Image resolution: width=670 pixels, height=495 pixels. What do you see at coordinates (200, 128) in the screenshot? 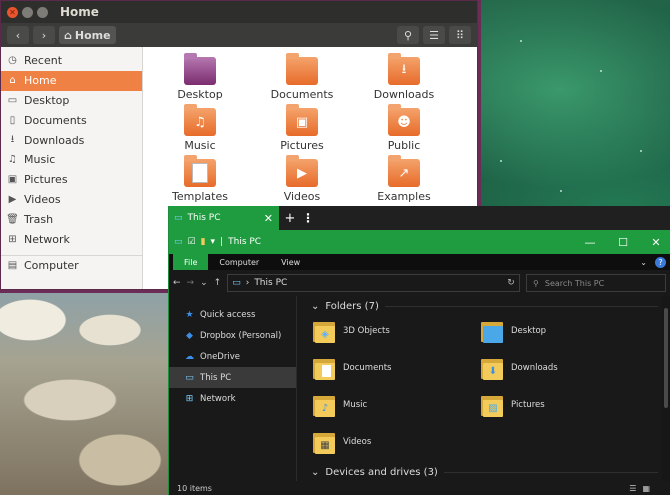
I see `folder-music: ♫ Music` at bounding box center [200, 128].